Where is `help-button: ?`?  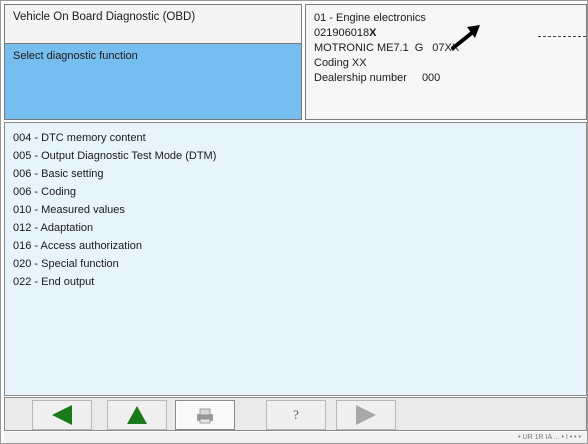 help-button: ? is located at coordinates (296, 415).